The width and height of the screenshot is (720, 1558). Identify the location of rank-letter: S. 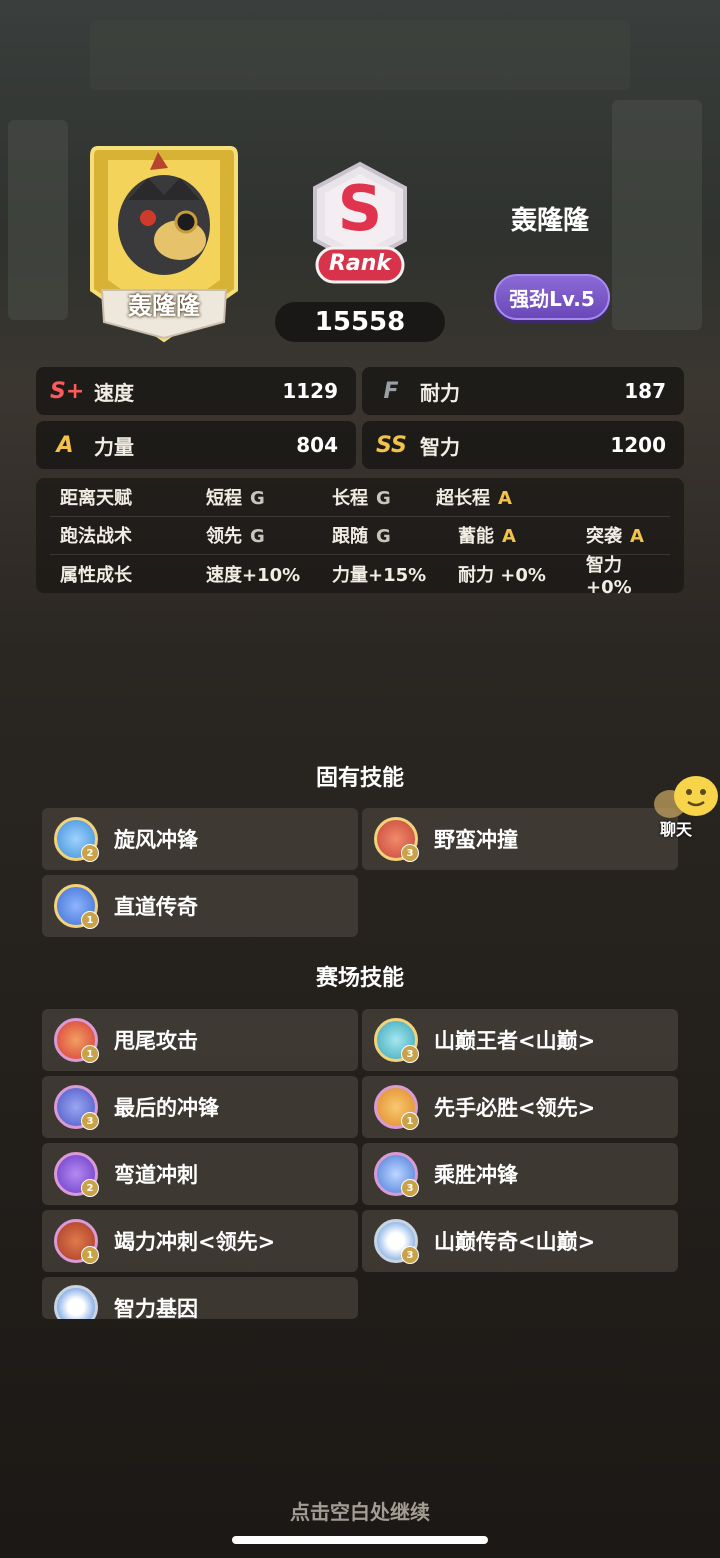
(360, 208).